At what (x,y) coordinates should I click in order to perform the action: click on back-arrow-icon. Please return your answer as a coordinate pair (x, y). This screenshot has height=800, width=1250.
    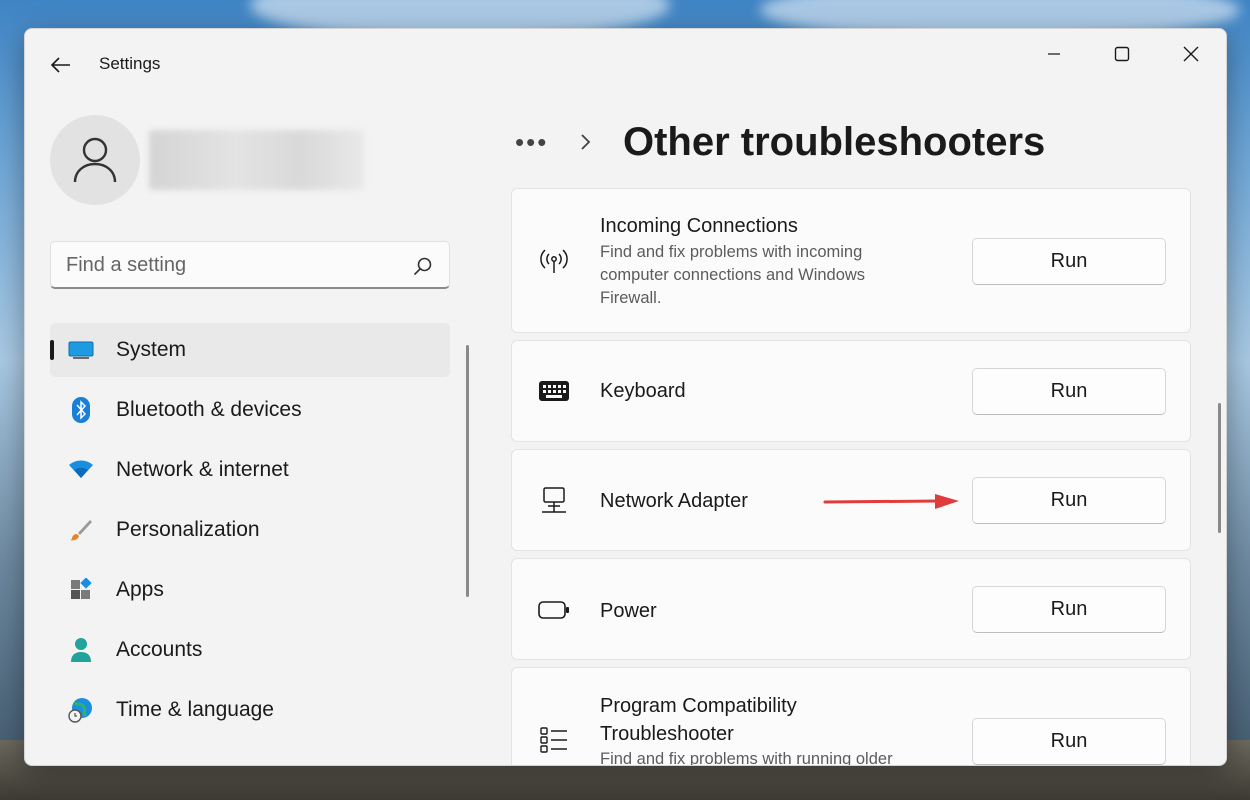
    Looking at the image, I should click on (60, 65).